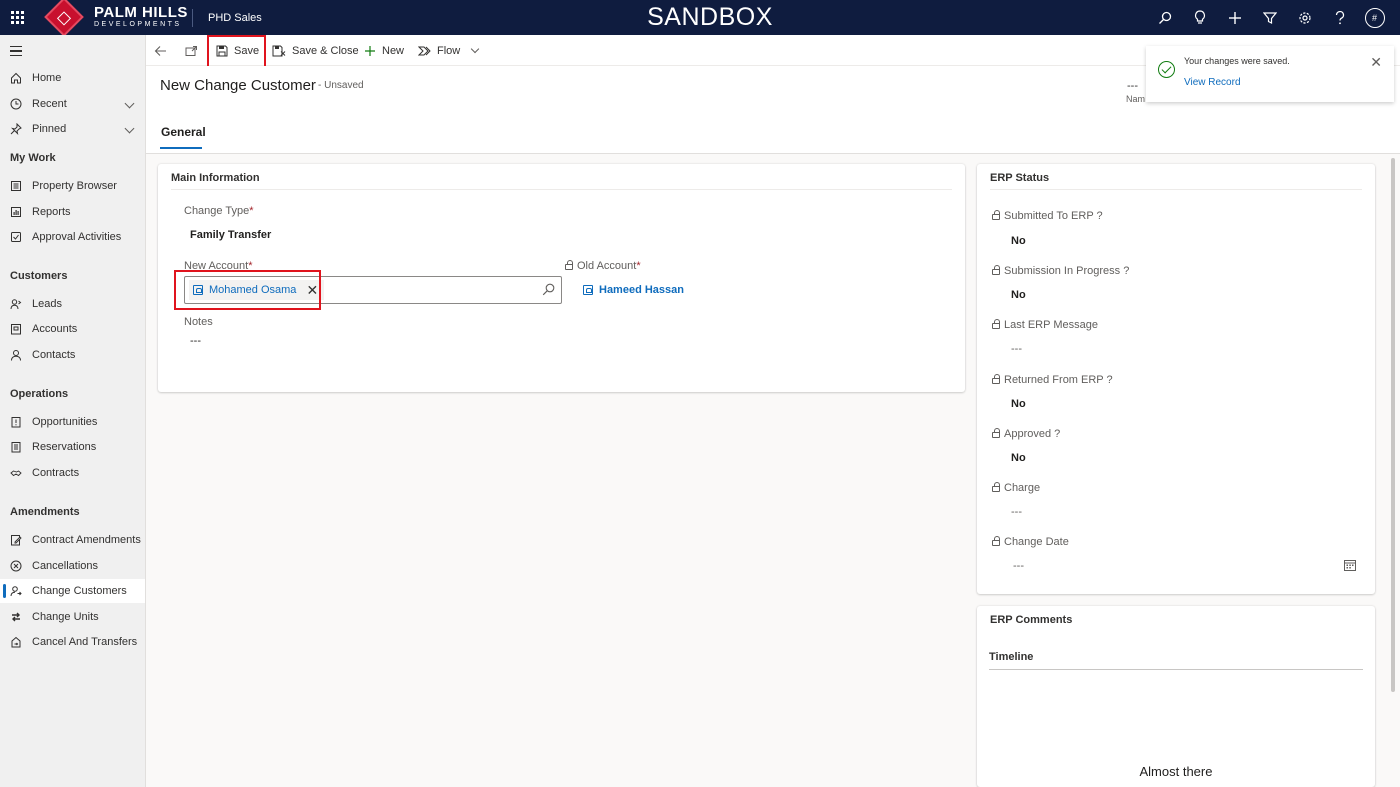 The image size is (1400, 787). I want to click on sidebar-item-opportunities: Opportunities, so click(72, 422).